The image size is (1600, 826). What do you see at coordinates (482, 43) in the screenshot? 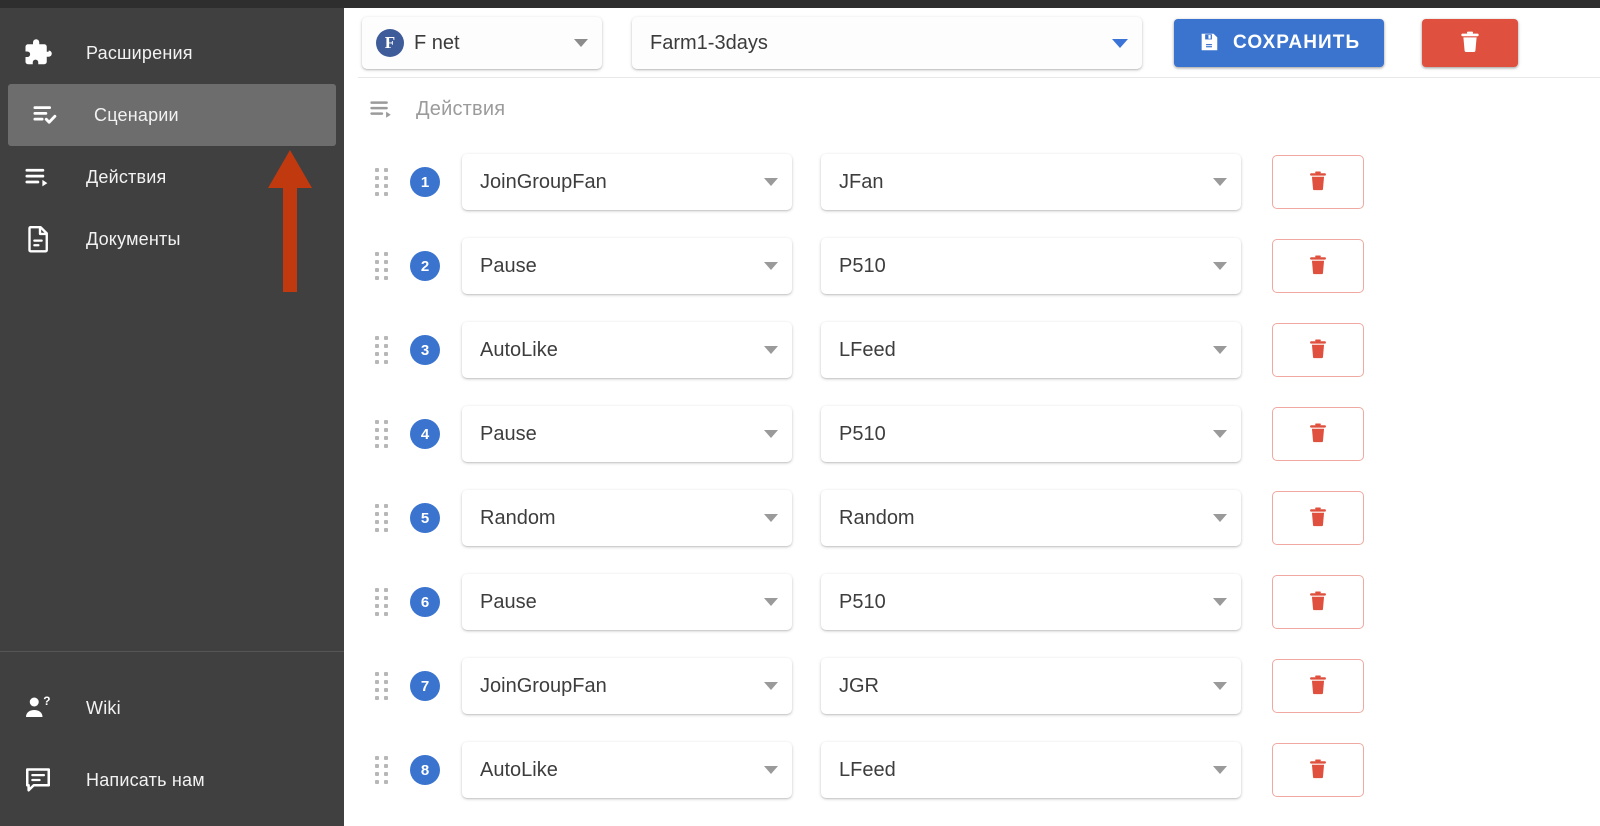
I see `network-select: F F net` at bounding box center [482, 43].